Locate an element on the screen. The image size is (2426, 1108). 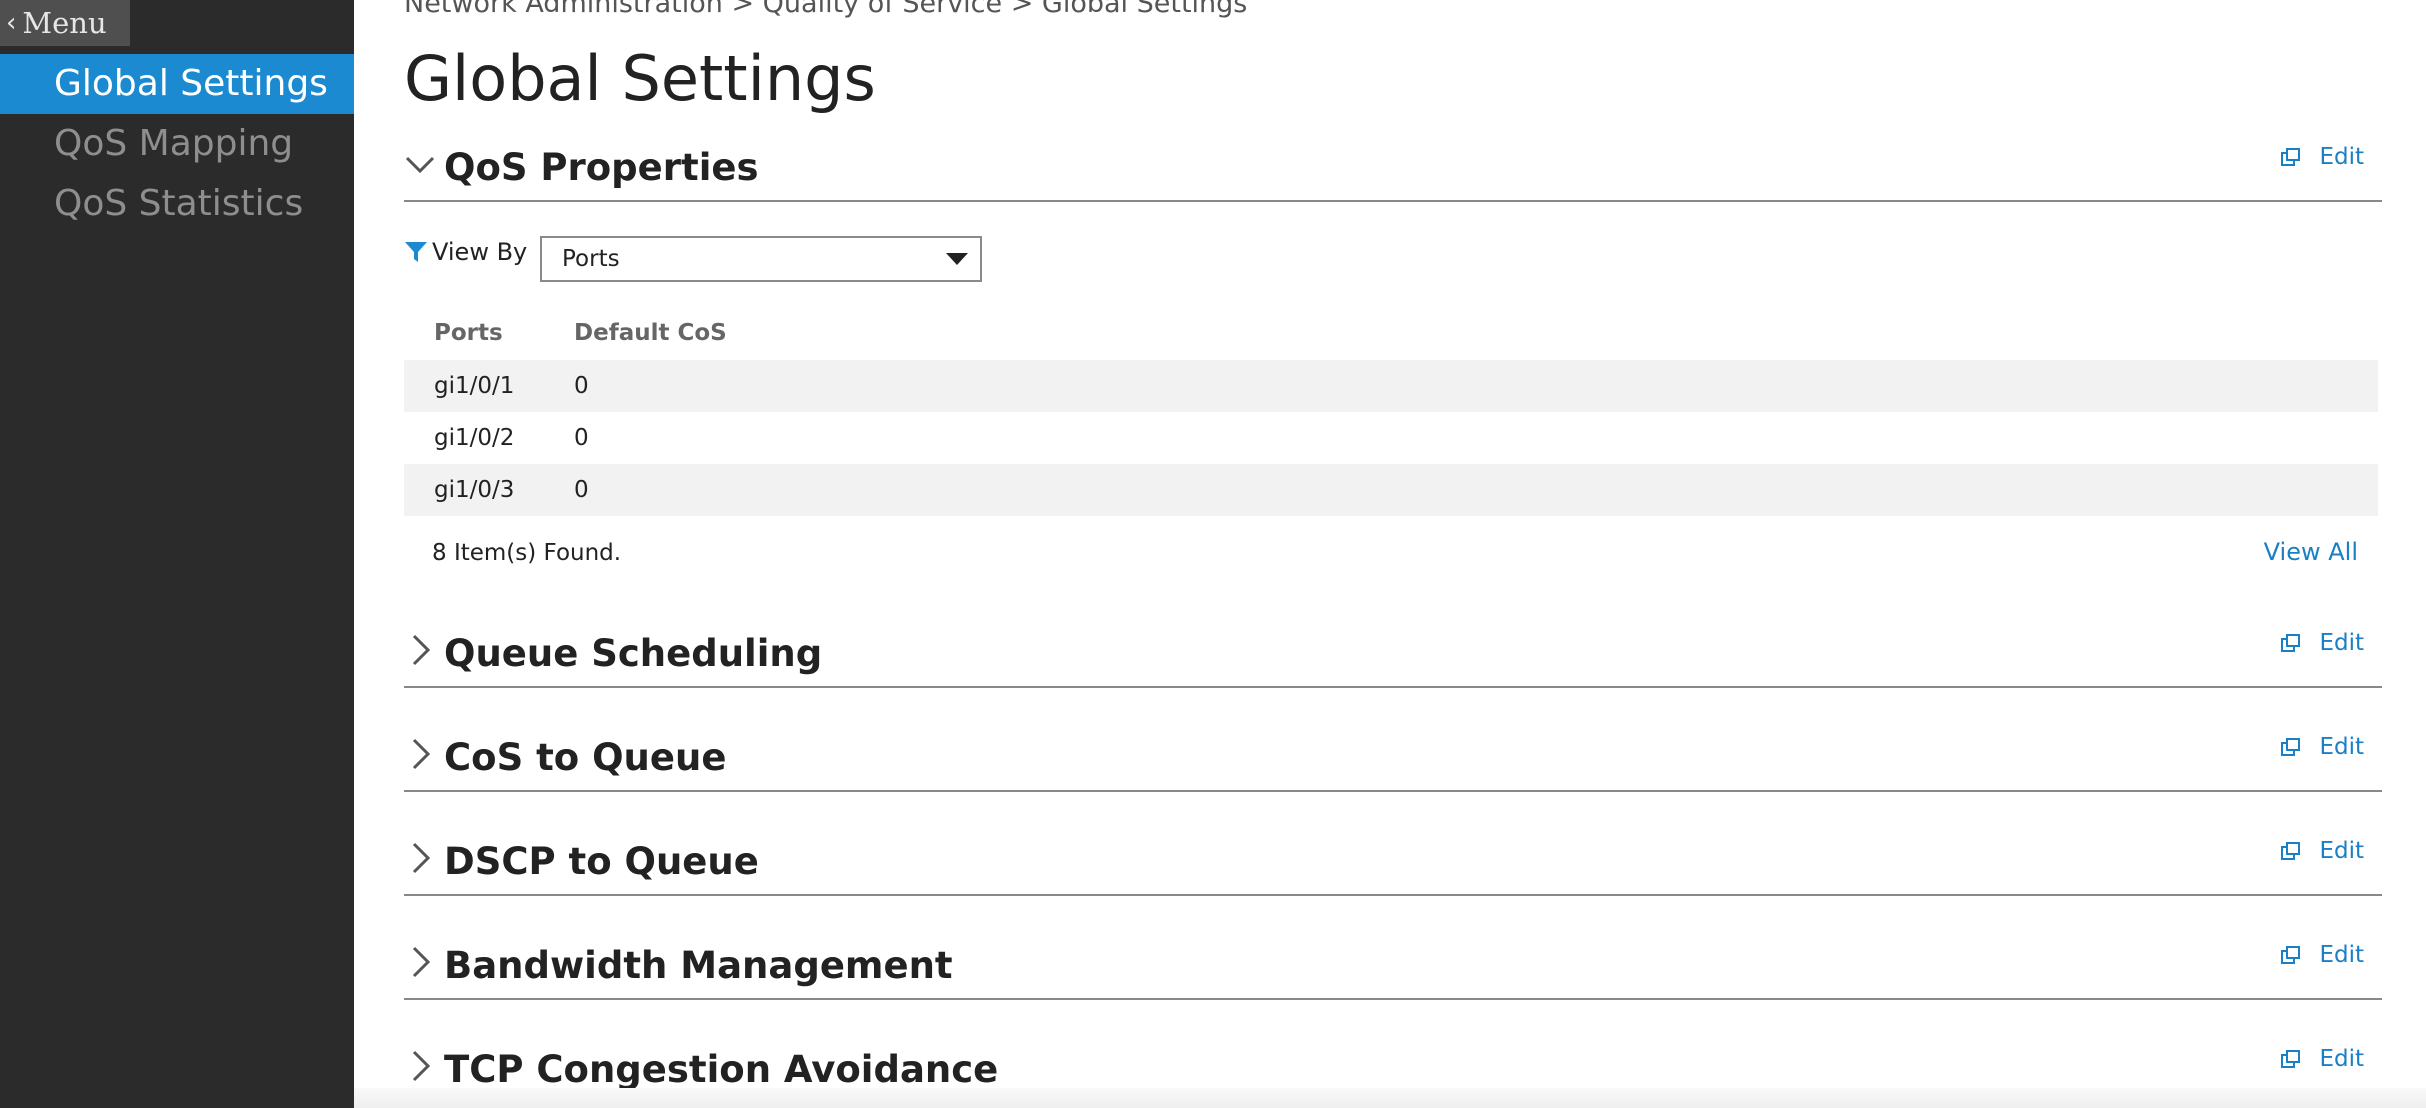
menu-label: Menu is located at coordinates (64, 23).